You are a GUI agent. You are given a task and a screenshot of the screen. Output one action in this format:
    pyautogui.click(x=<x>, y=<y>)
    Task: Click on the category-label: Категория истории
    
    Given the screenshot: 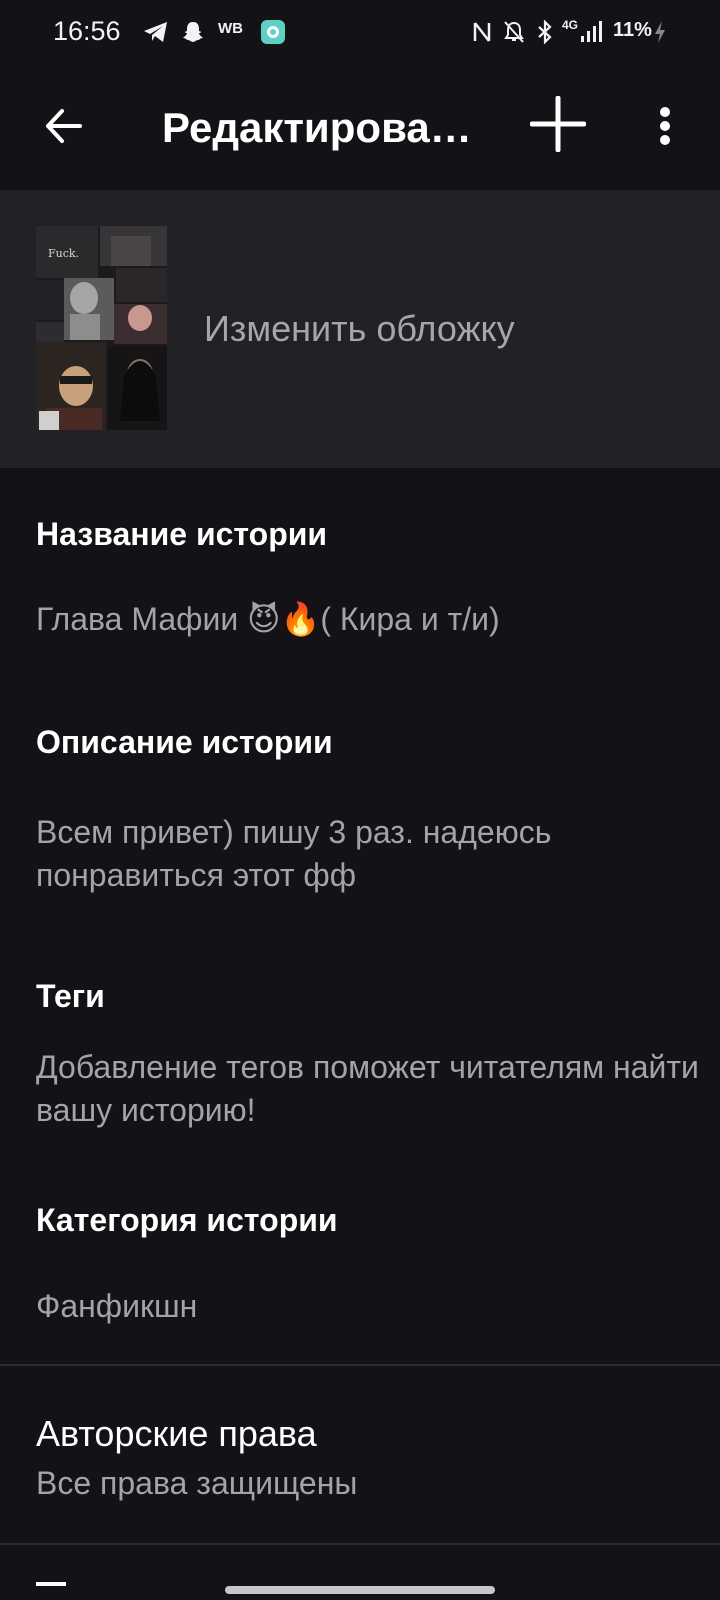 What is the action you would take?
    pyautogui.click(x=187, y=1220)
    